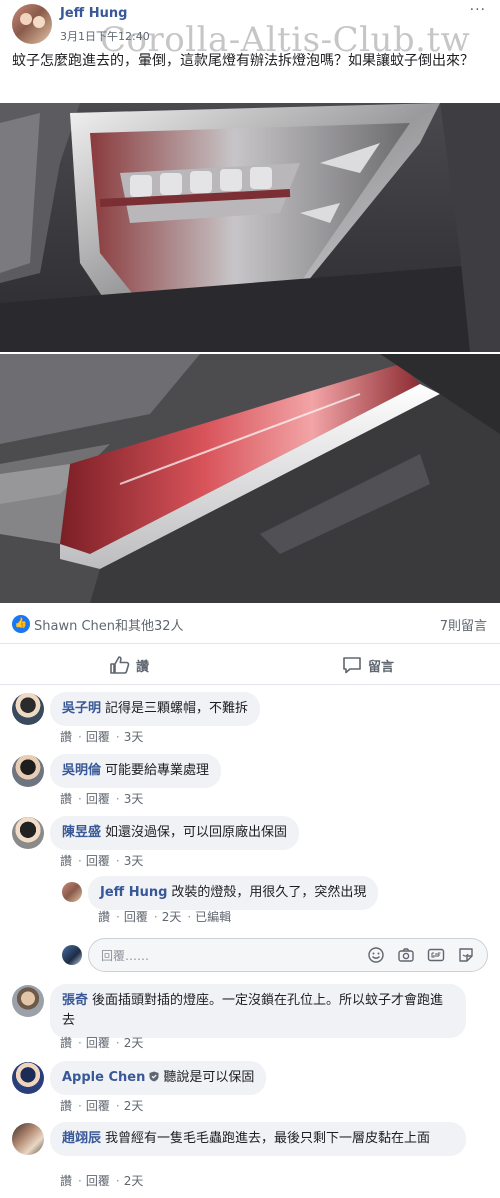  Describe the element at coordinates (250, 665) in the screenshot. I see `post-action-bar: 讚 留言` at that location.